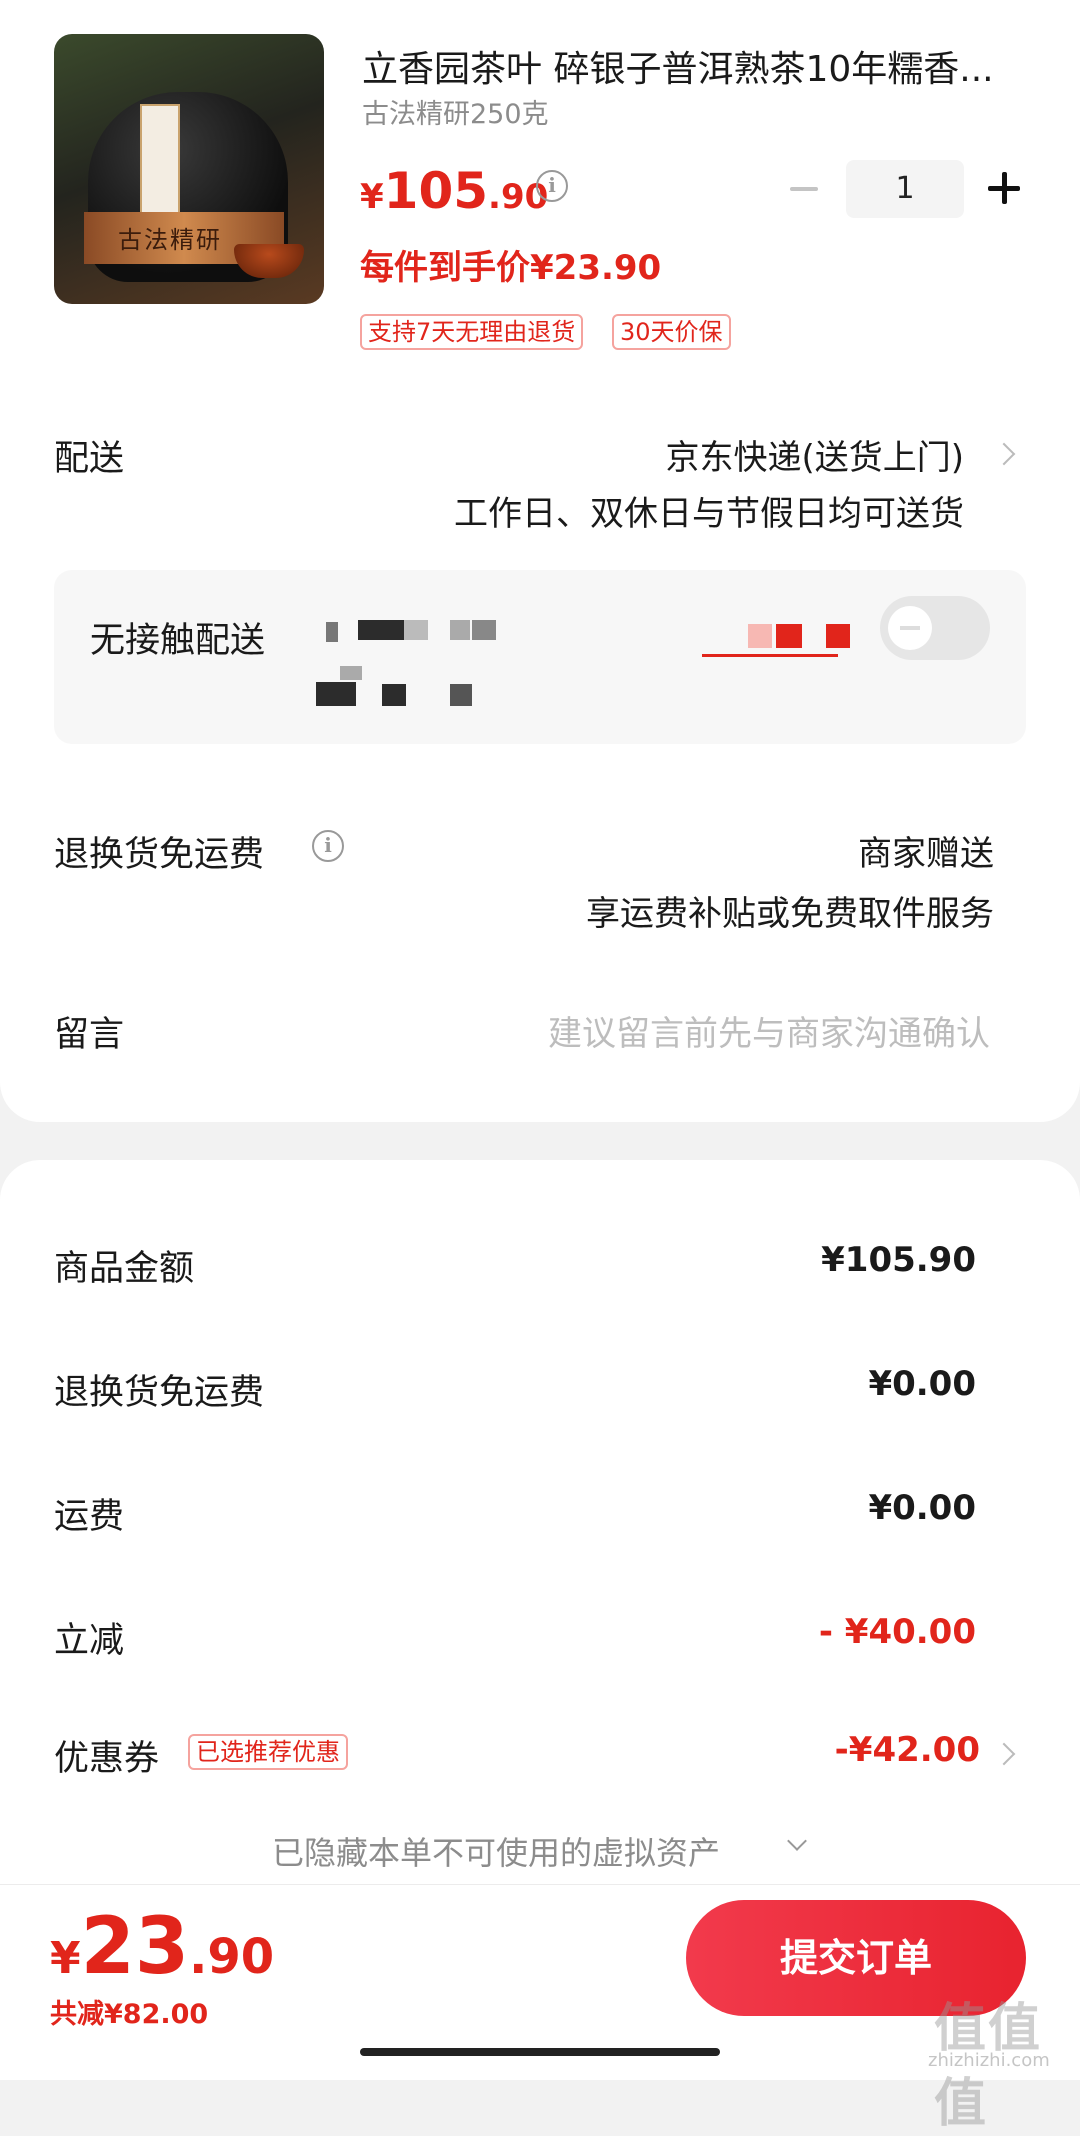 This screenshot has width=1080, height=2136. What do you see at coordinates (89, 1641) in the screenshot?
I see `instant-discount-label: 立减` at bounding box center [89, 1641].